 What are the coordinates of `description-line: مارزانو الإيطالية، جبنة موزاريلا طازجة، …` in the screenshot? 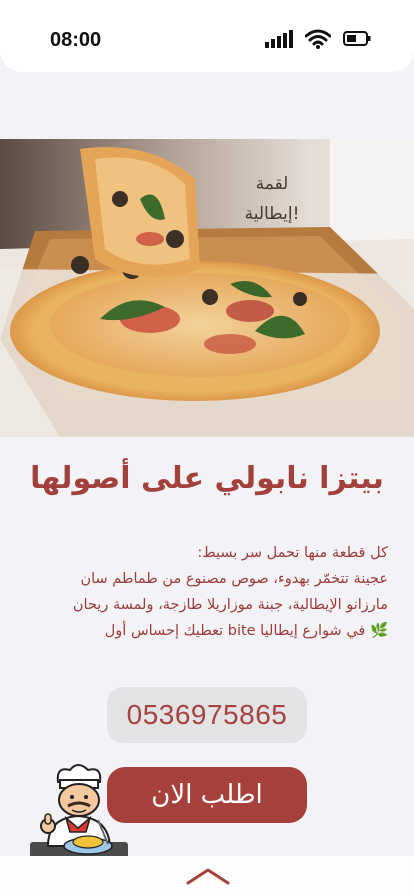 It's located at (230, 605).